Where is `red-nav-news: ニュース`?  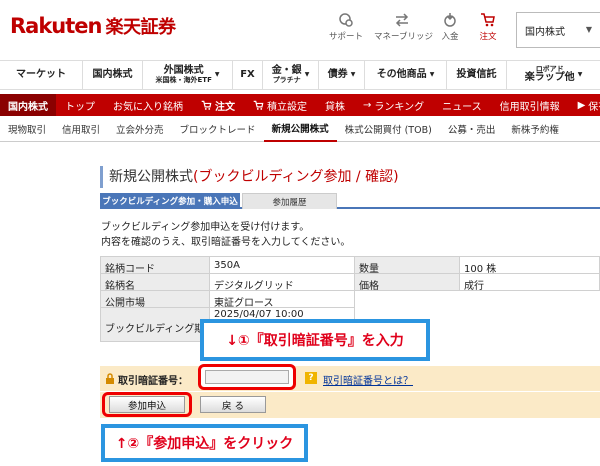 red-nav-news: ニュース is located at coordinates (462, 105).